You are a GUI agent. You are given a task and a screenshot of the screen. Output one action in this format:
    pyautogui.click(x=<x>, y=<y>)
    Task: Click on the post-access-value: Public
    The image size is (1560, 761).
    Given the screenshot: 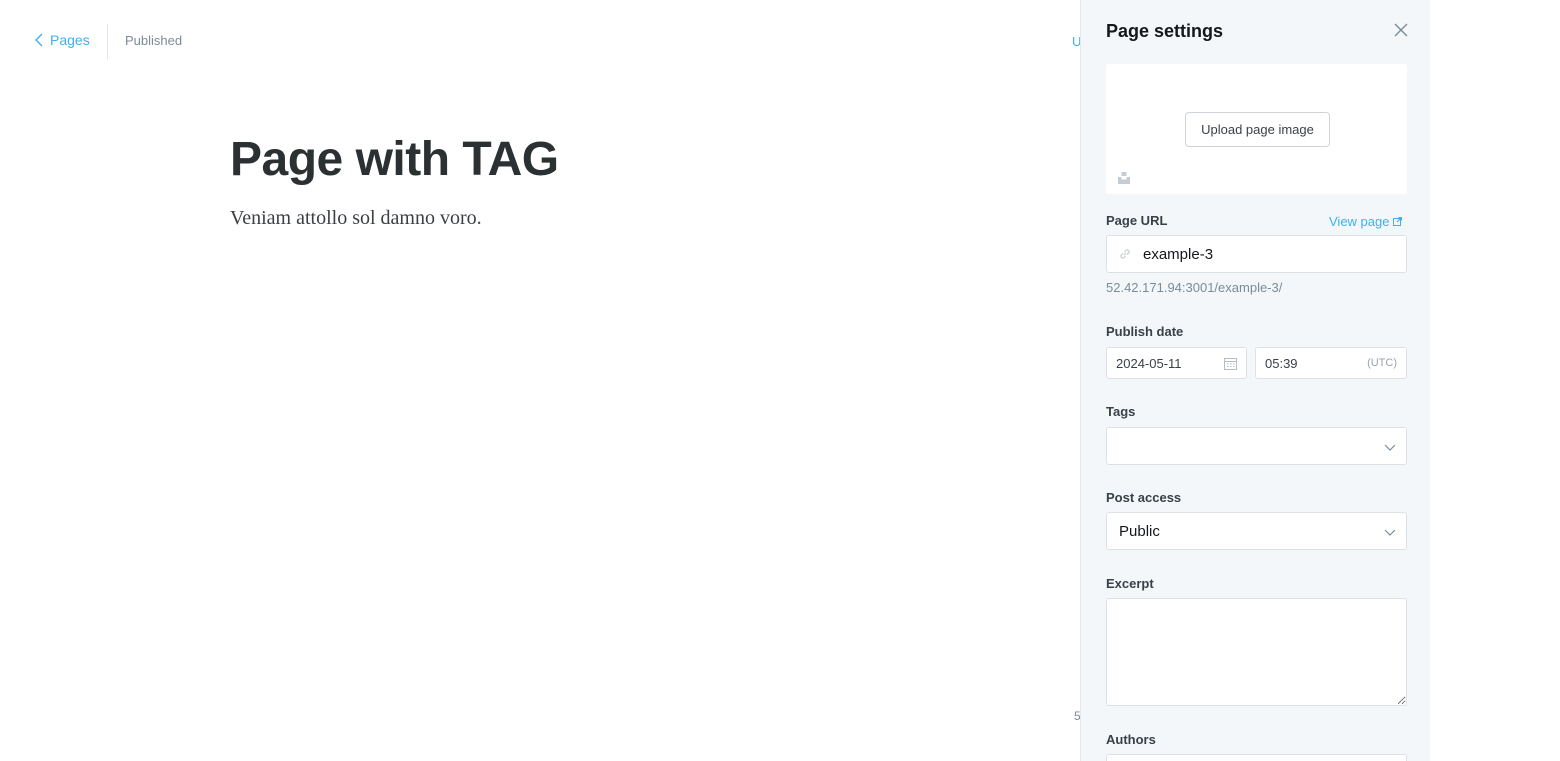 What is the action you would take?
    pyautogui.click(x=1139, y=531)
    